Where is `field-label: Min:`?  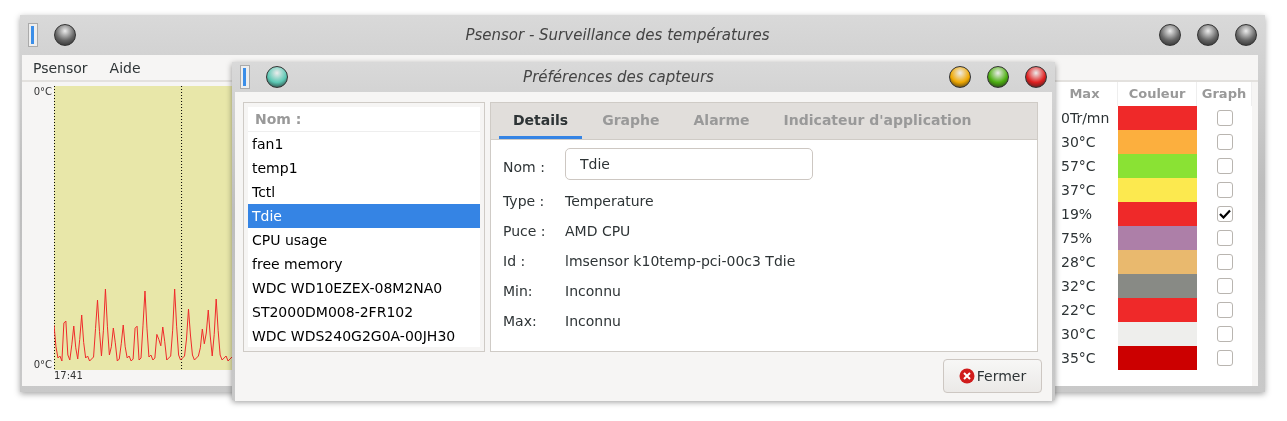 field-label: Min: is located at coordinates (518, 291).